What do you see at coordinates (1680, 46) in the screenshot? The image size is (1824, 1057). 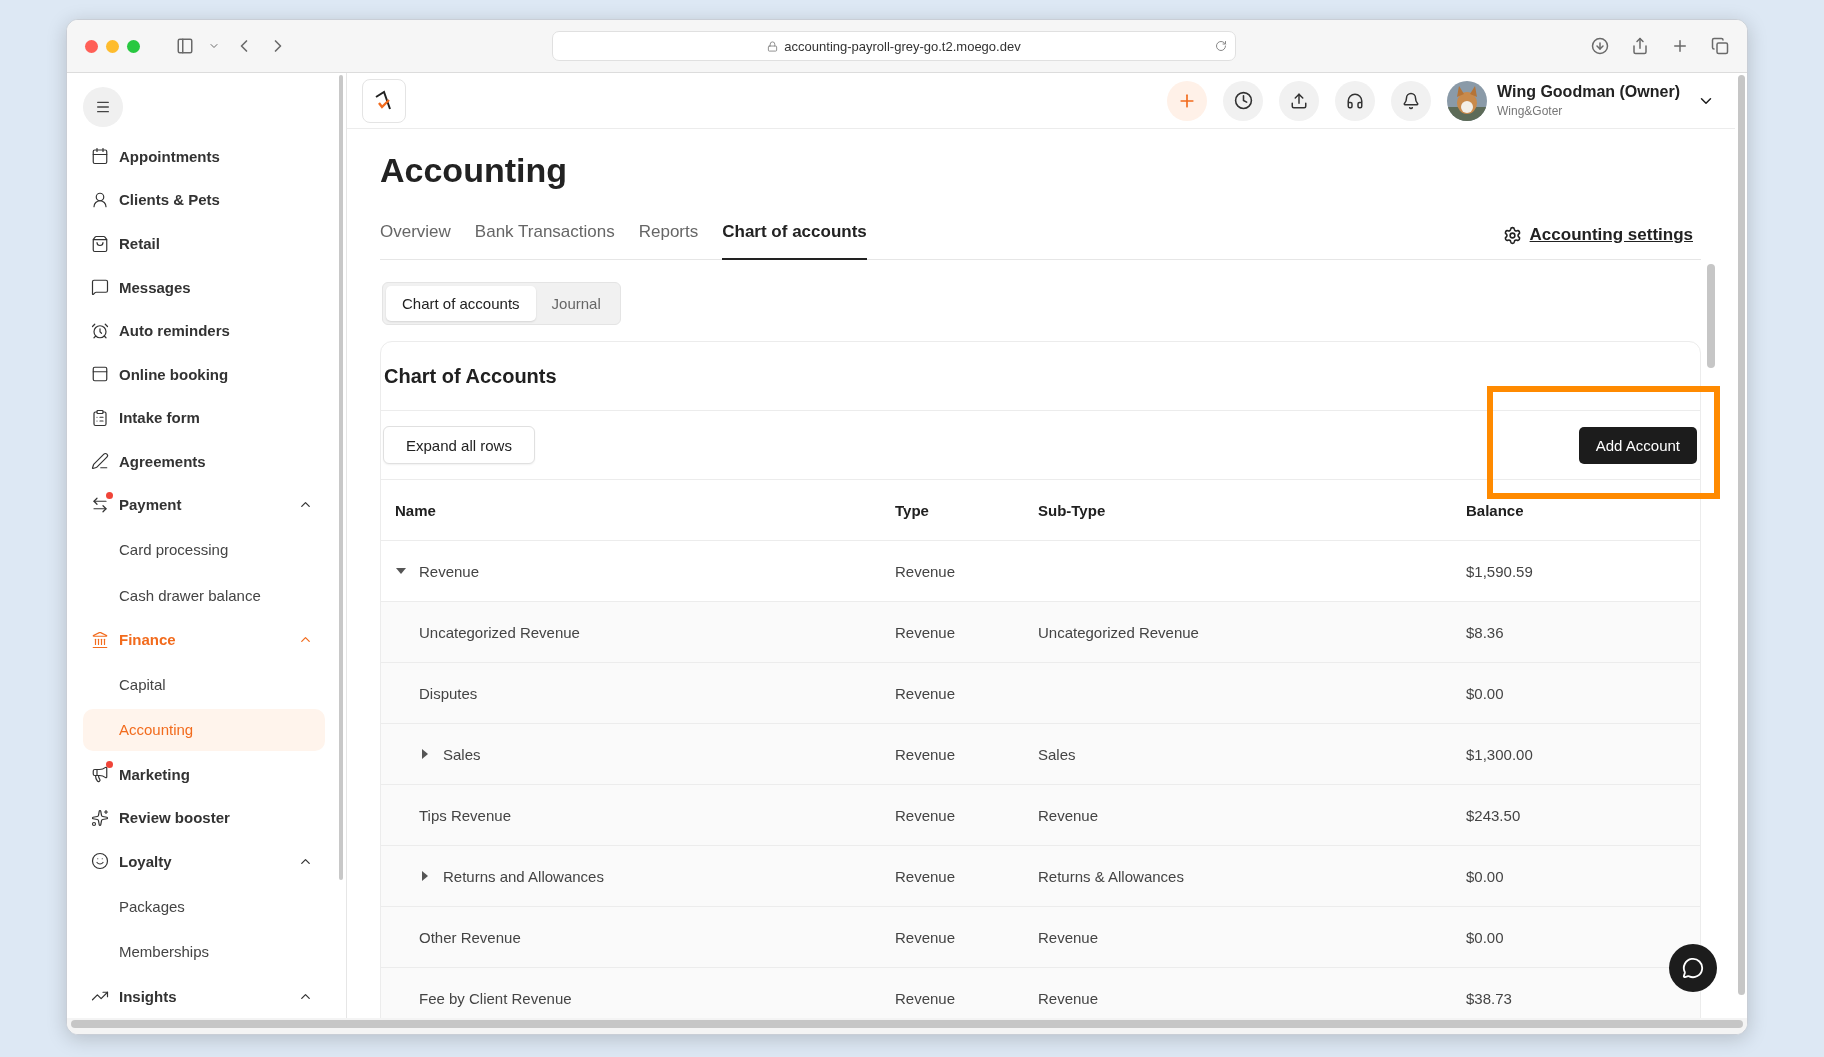 I see `new-tab-icon` at bounding box center [1680, 46].